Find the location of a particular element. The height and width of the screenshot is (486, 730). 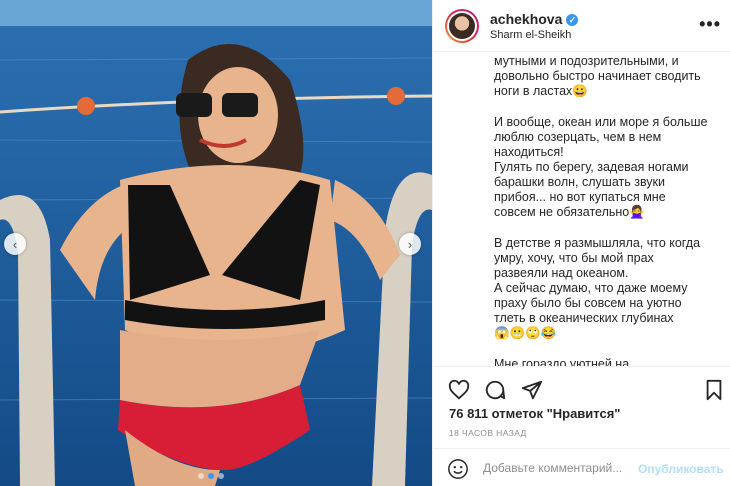

caption-line: довольно быстро начинает сводить is located at coordinates (597, 76).